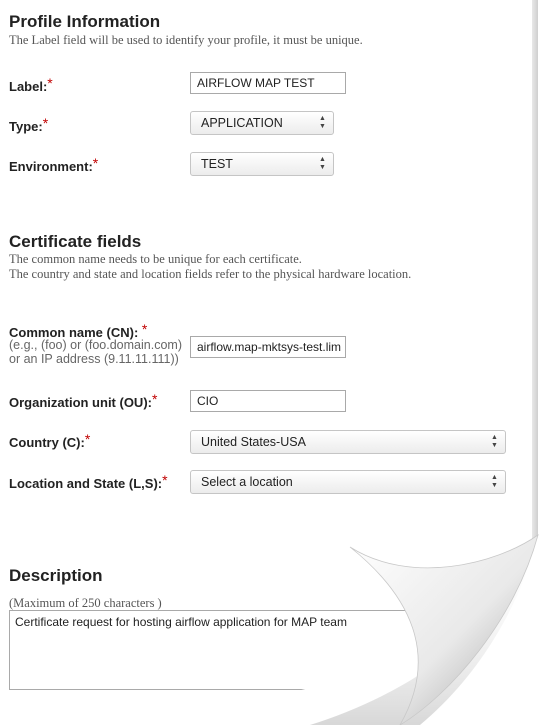  I want to click on paper-edge-shadow, so click(535, 270).